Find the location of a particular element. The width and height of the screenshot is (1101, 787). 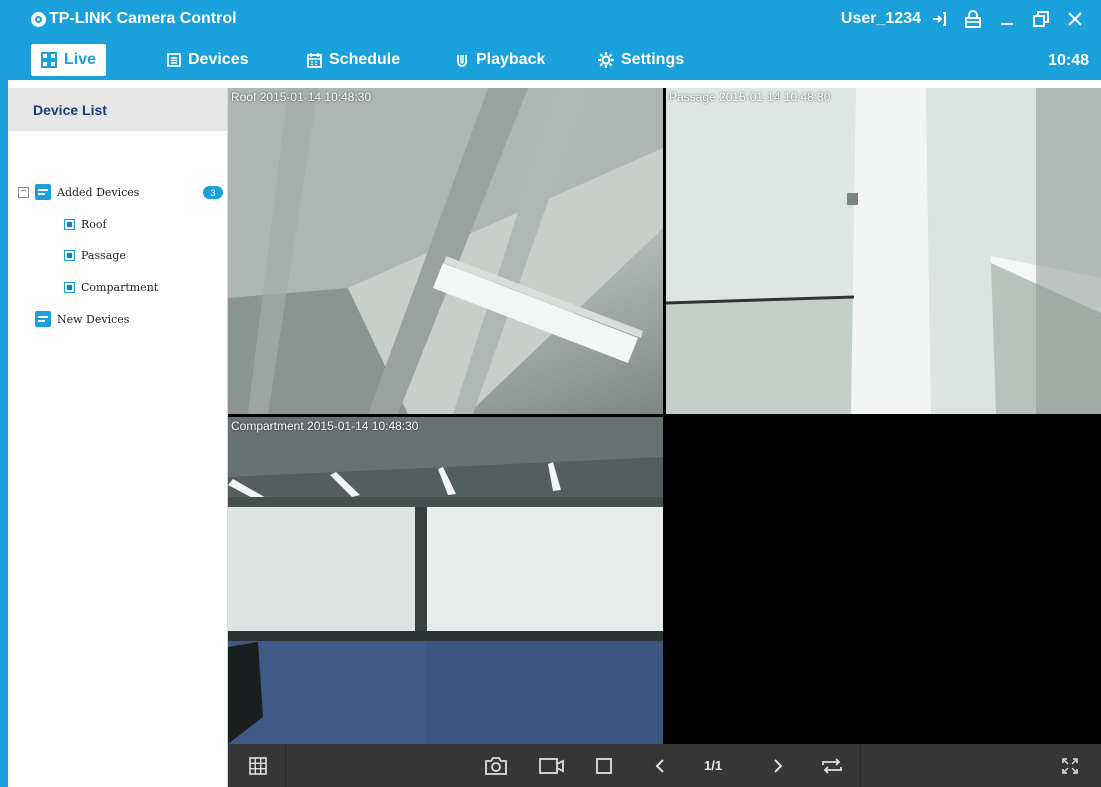

window-border is located at coordinates (4, 433).